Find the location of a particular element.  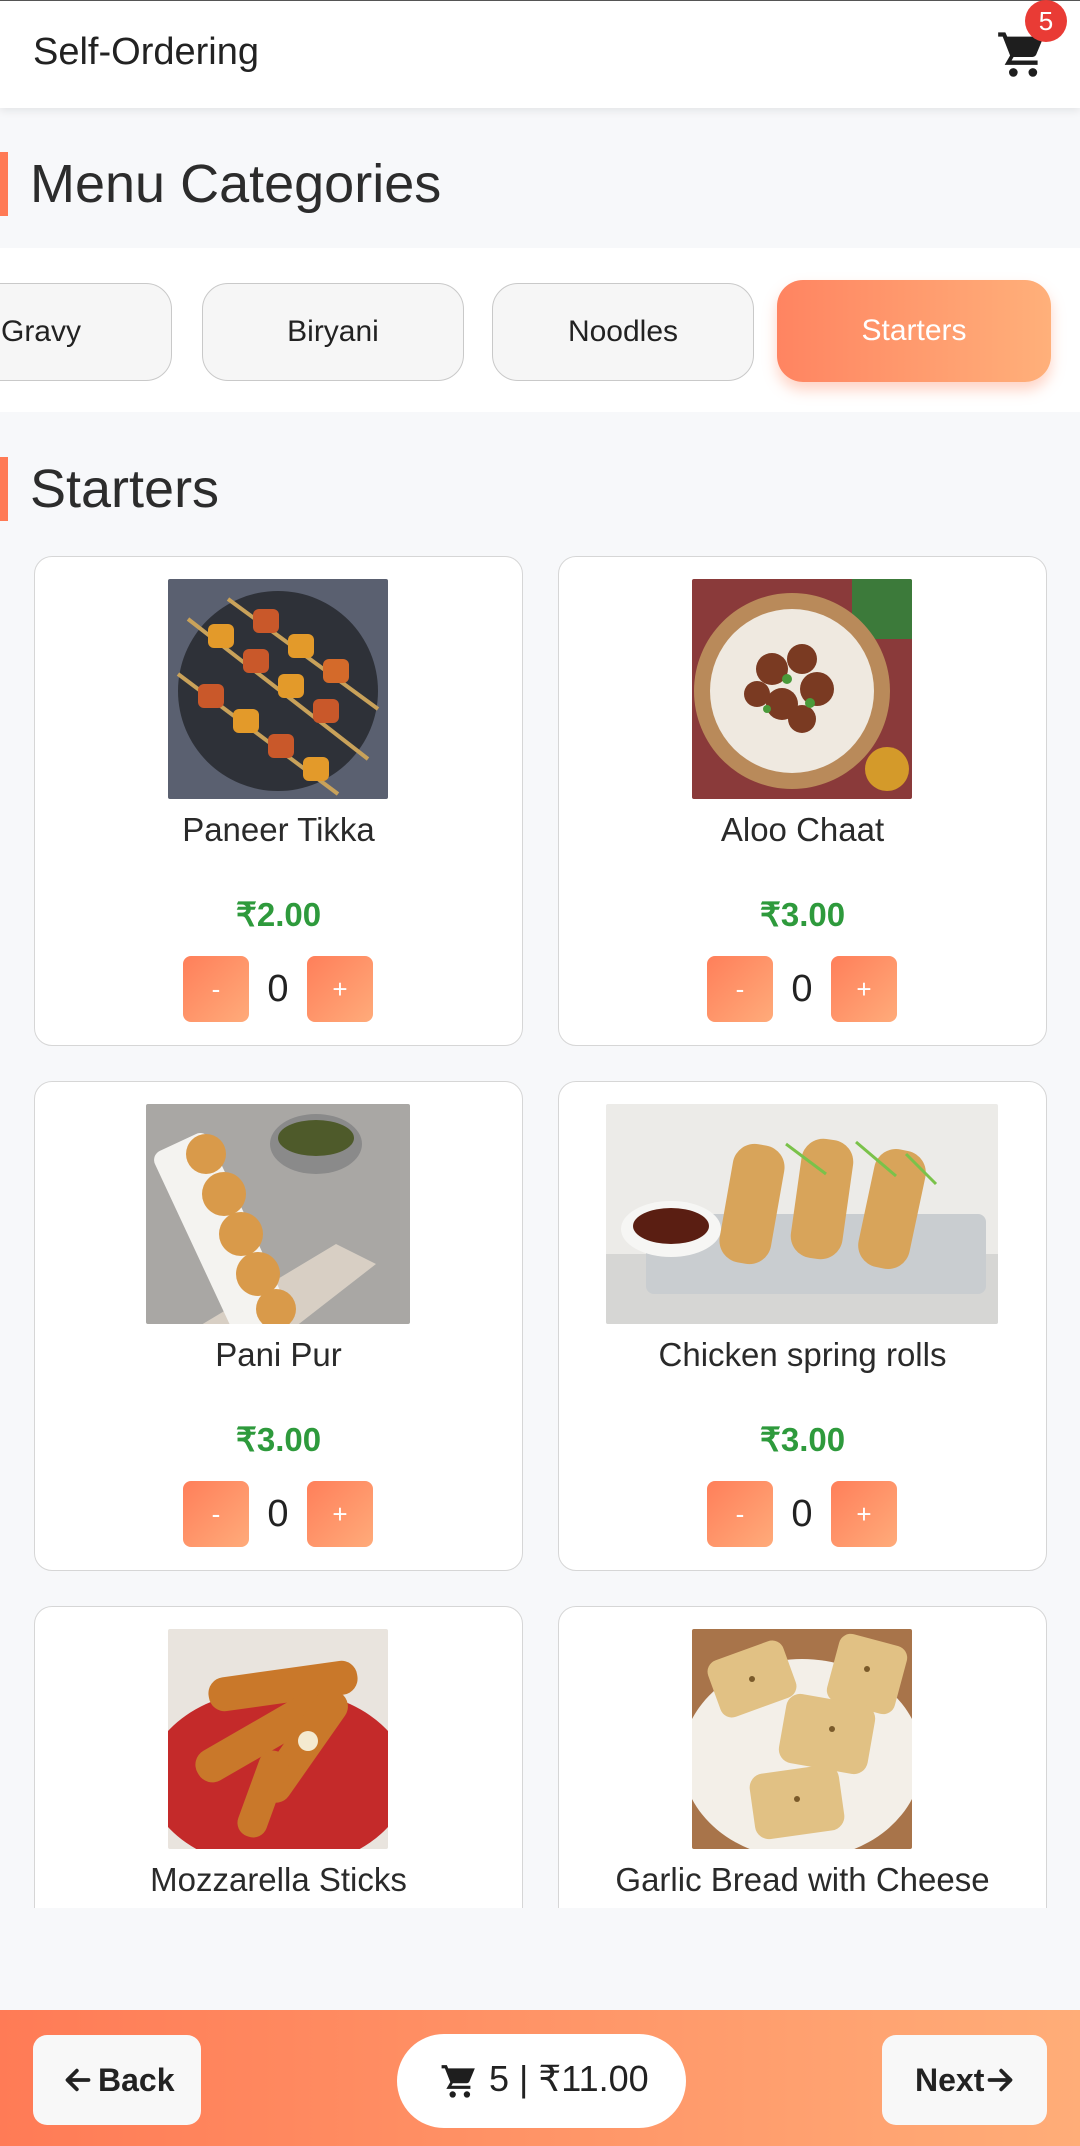

item-price: ₹2.00 is located at coordinates (278, 914).